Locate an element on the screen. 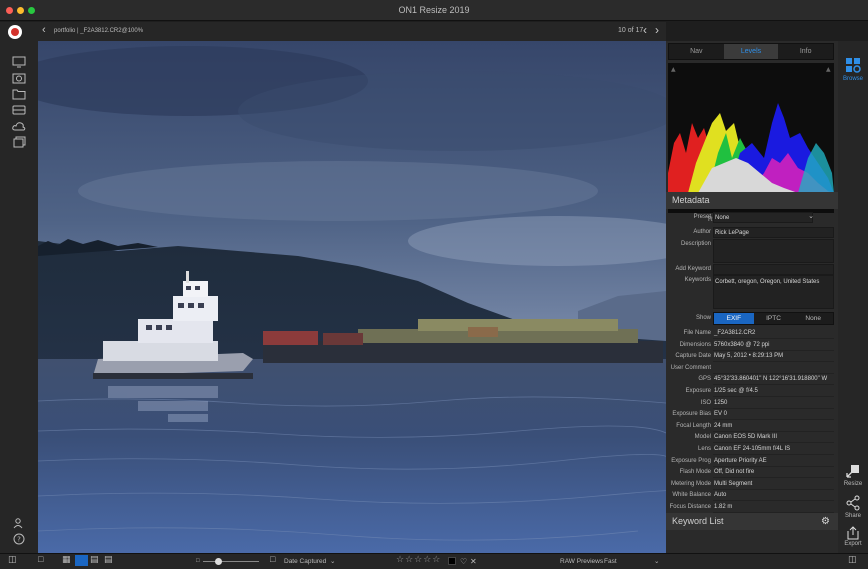 The height and width of the screenshot is (569, 868). resize-icon is located at coordinates (853, 471).